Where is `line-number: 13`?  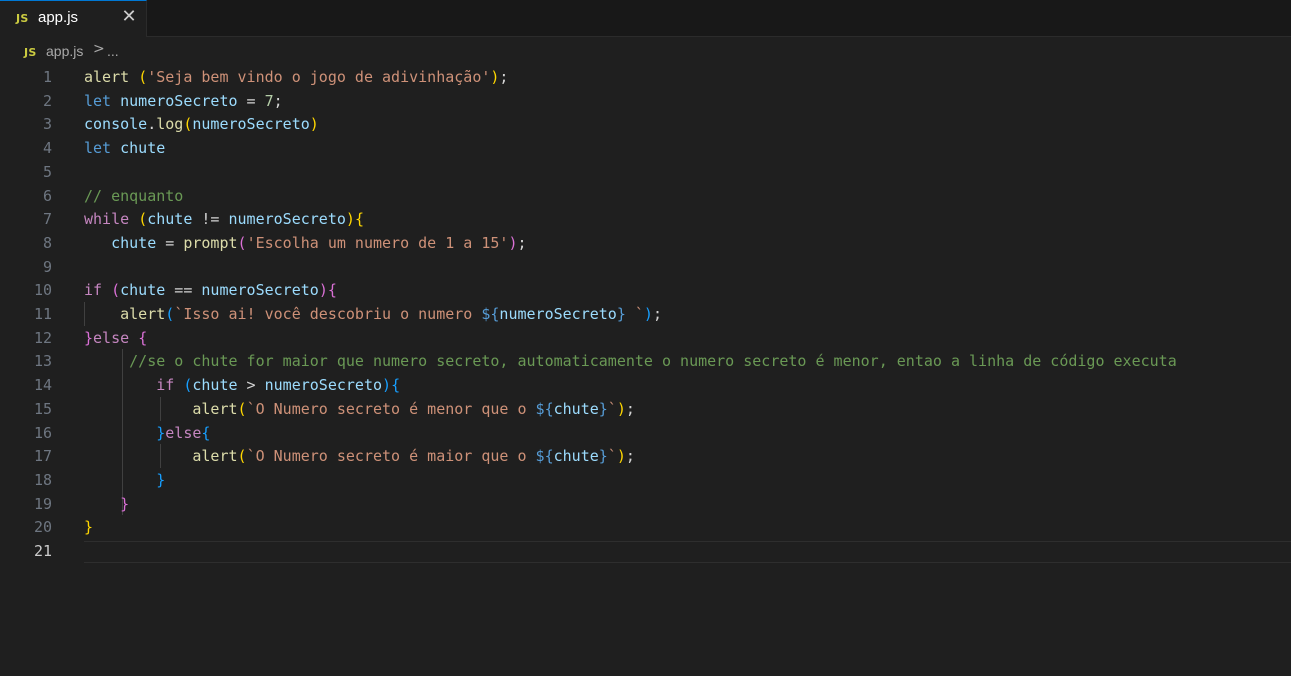
line-number: 13 is located at coordinates (42, 361).